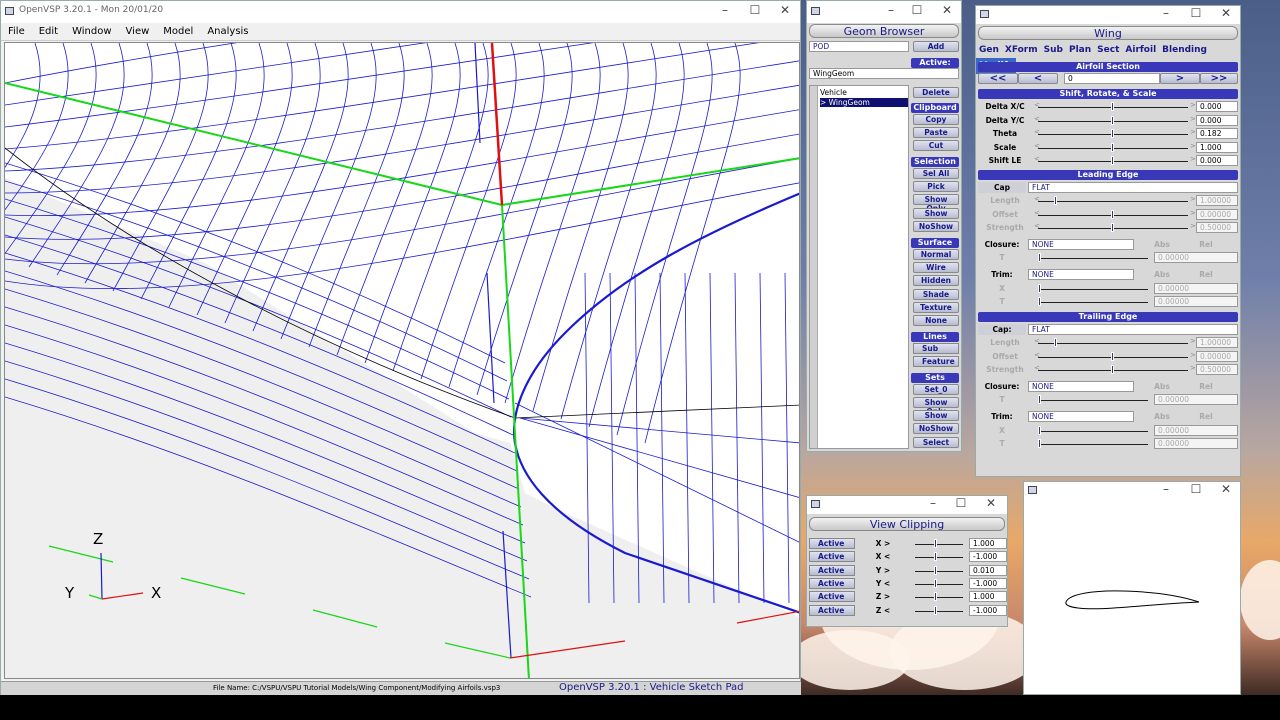  I want to click on te-offset-slider-knob, so click(1112, 356).